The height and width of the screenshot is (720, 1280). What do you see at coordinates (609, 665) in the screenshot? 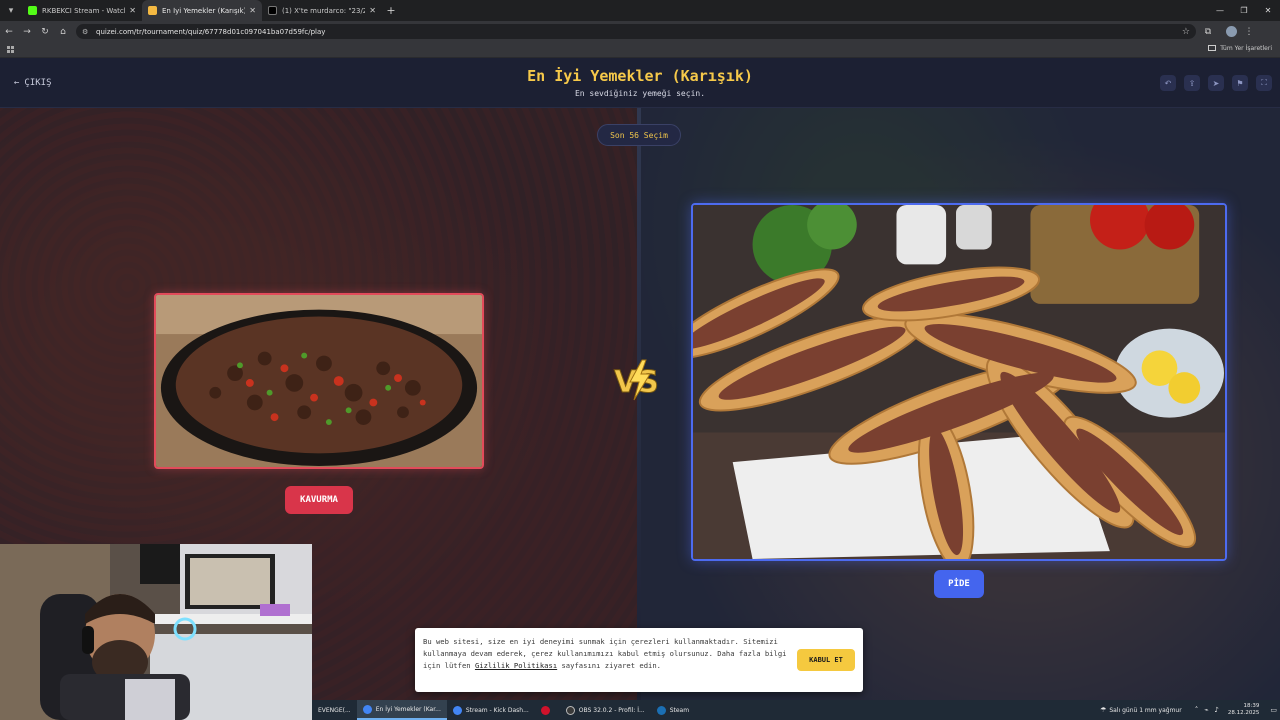
I see `cookie-text-part: sayfasını ziyaret edin.` at bounding box center [609, 665].